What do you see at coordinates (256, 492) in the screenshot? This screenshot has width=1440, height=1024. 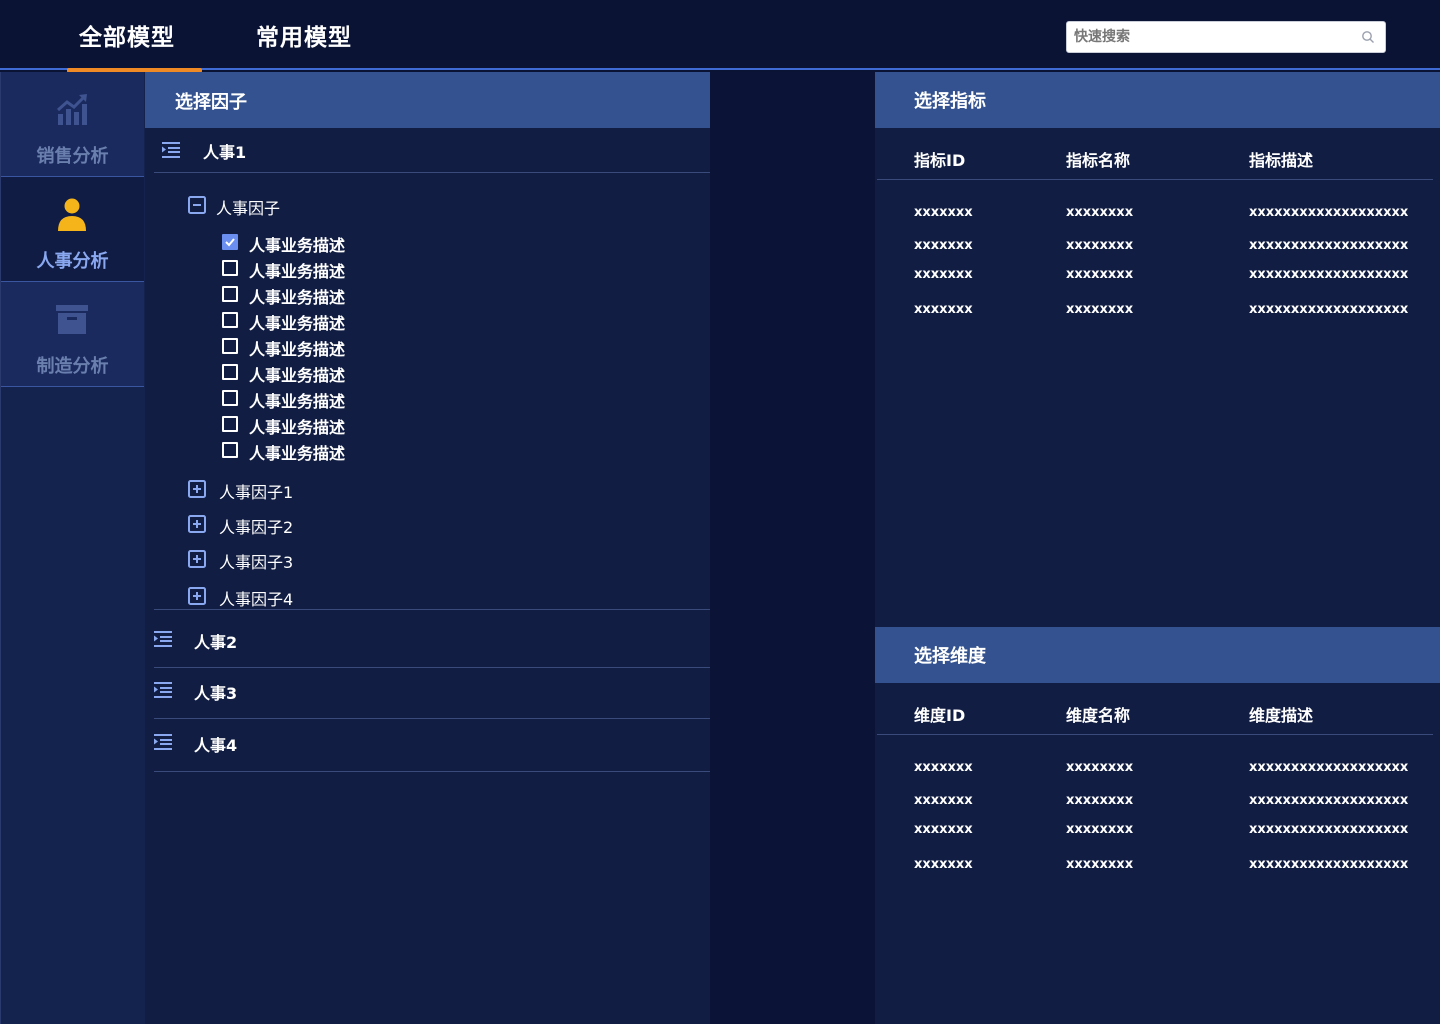 I see `subgroup-label: 人事因子1` at bounding box center [256, 492].